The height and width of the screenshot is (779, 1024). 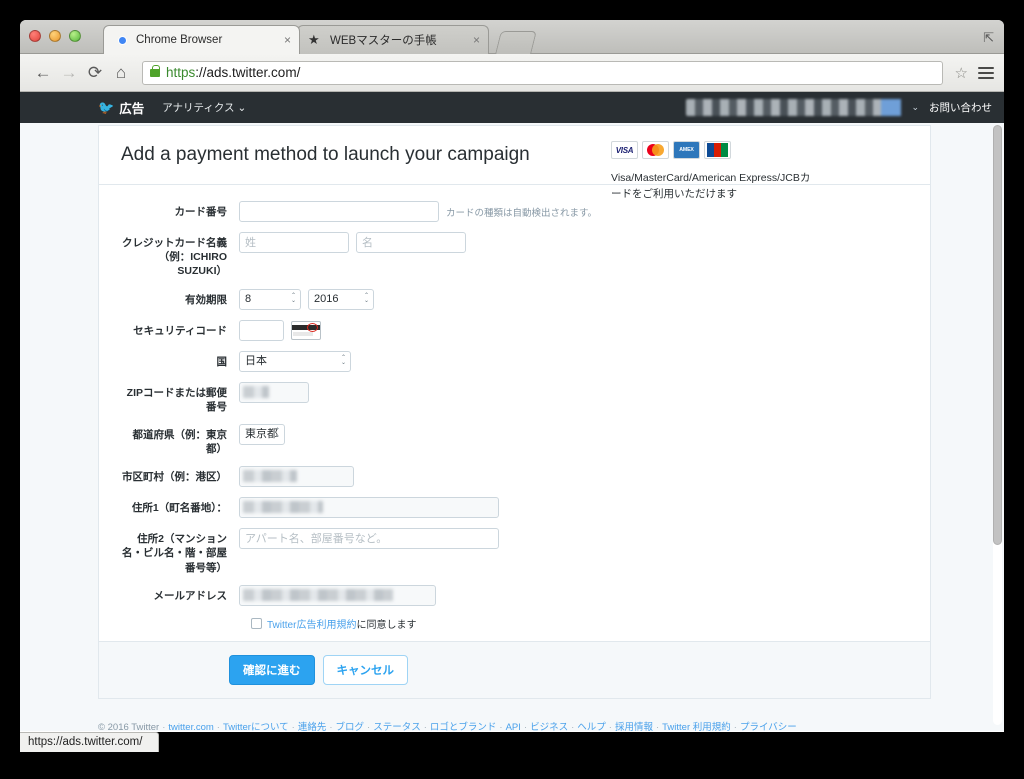 I want to click on twitter-bird-icon: 🐦, so click(x=106, y=107).